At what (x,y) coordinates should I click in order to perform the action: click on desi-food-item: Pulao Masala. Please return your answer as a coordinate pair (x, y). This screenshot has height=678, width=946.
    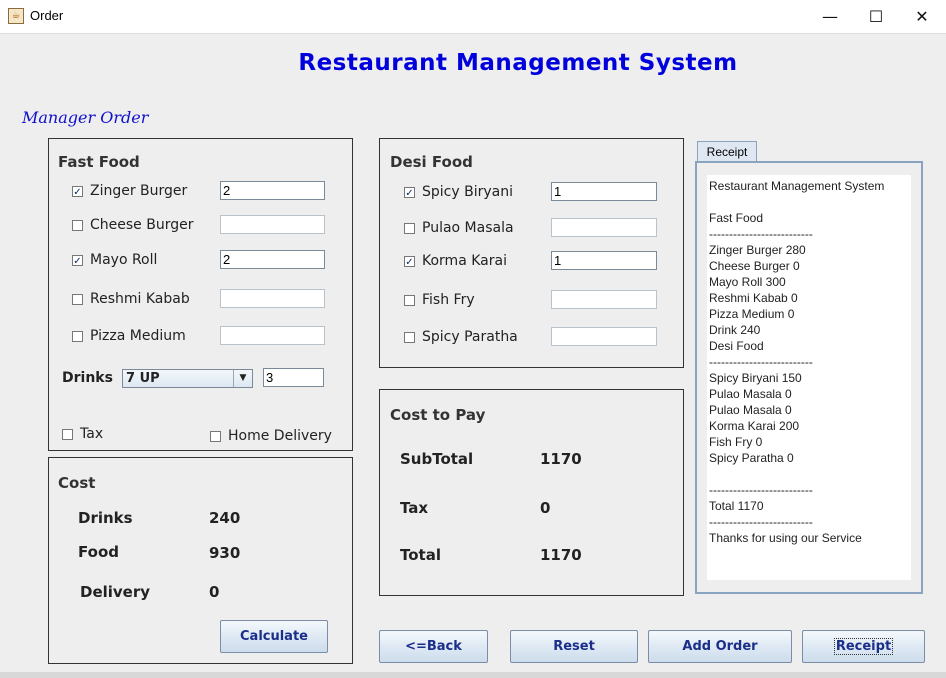
    Looking at the image, I should click on (459, 228).